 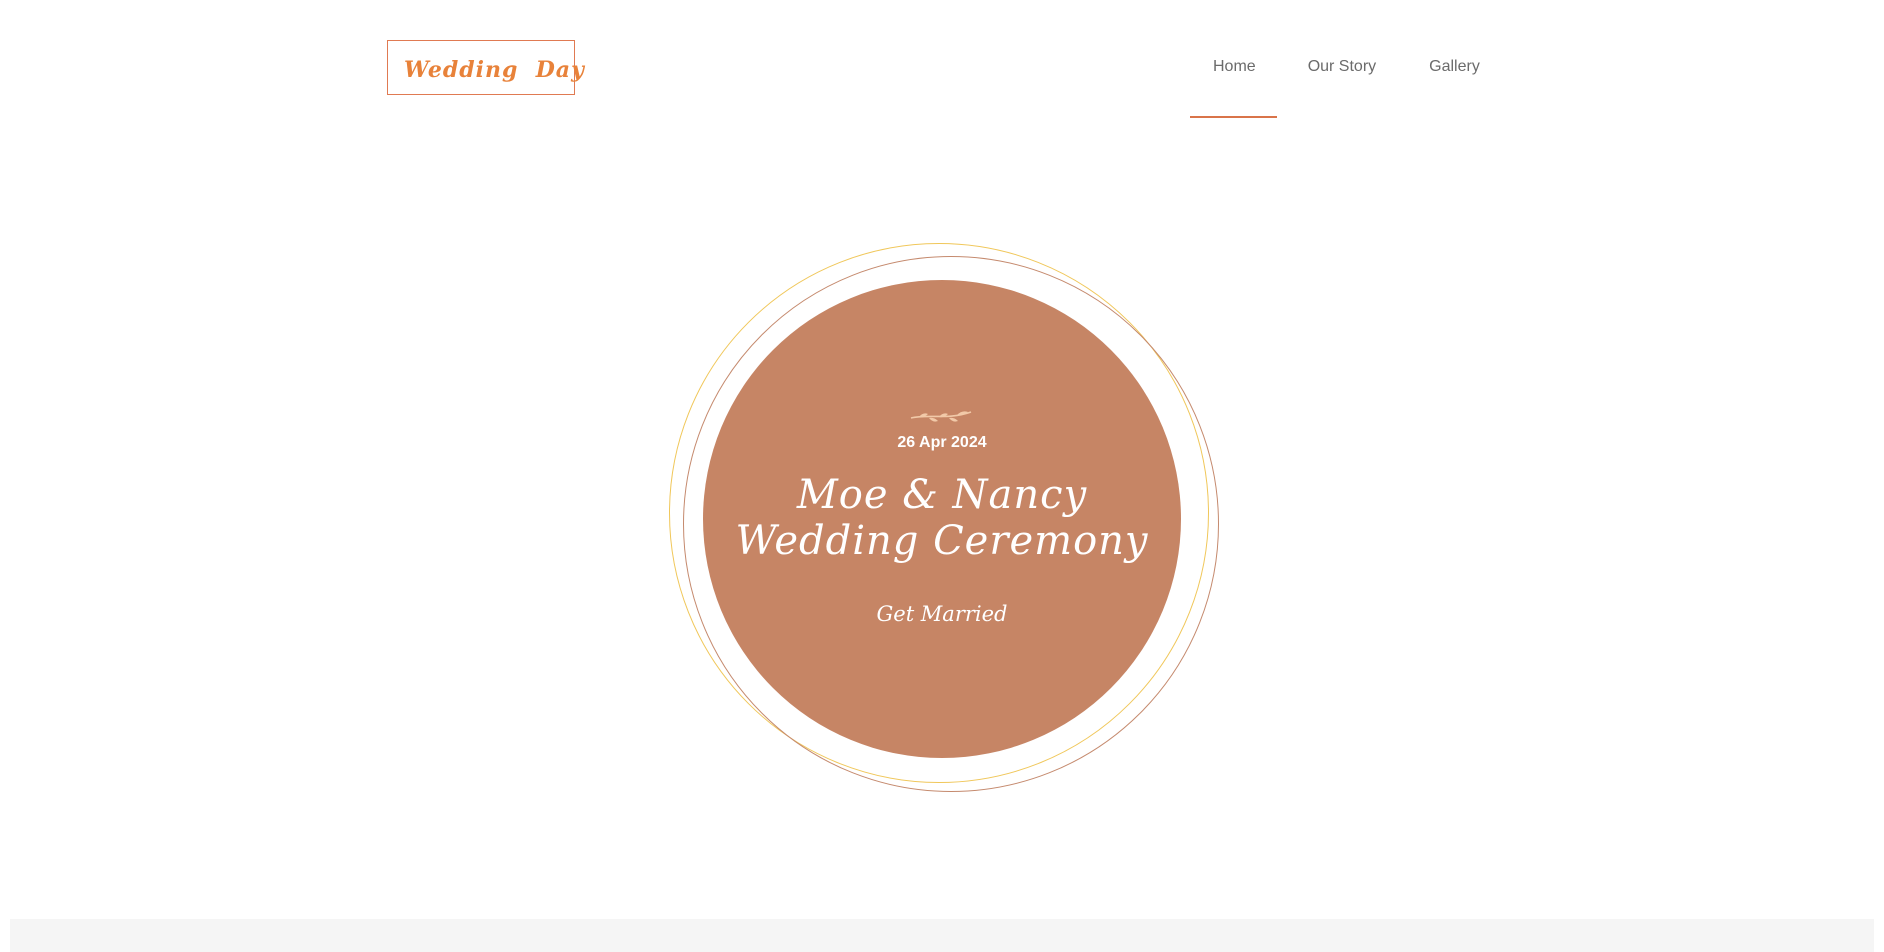 What do you see at coordinates (942, 442) in the screenshot?
I see `wedding-date: 26 Apr 2024` at bounding box center [942, 442].